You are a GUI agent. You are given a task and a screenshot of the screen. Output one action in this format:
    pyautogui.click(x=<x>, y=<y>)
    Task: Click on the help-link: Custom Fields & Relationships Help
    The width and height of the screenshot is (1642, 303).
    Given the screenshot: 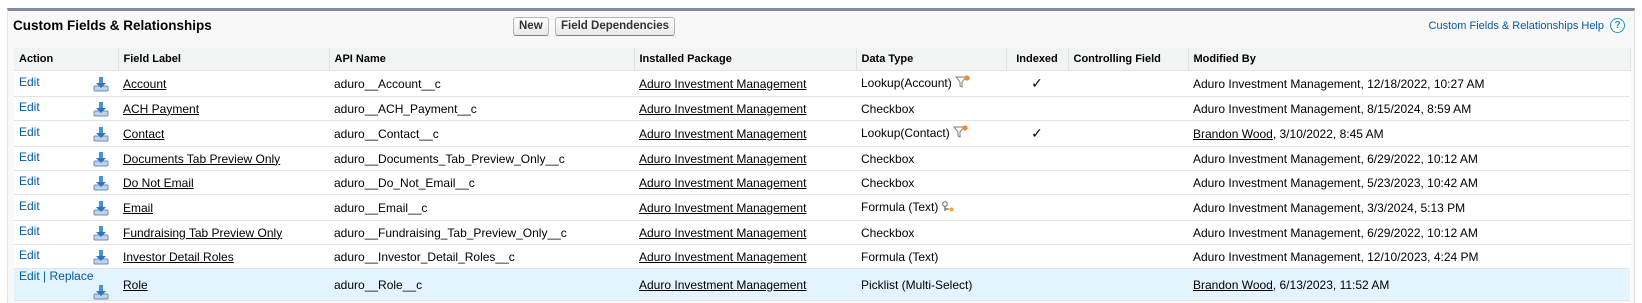 What is the action you would take?
    pyautogui.click(x=1516, y=26)
    